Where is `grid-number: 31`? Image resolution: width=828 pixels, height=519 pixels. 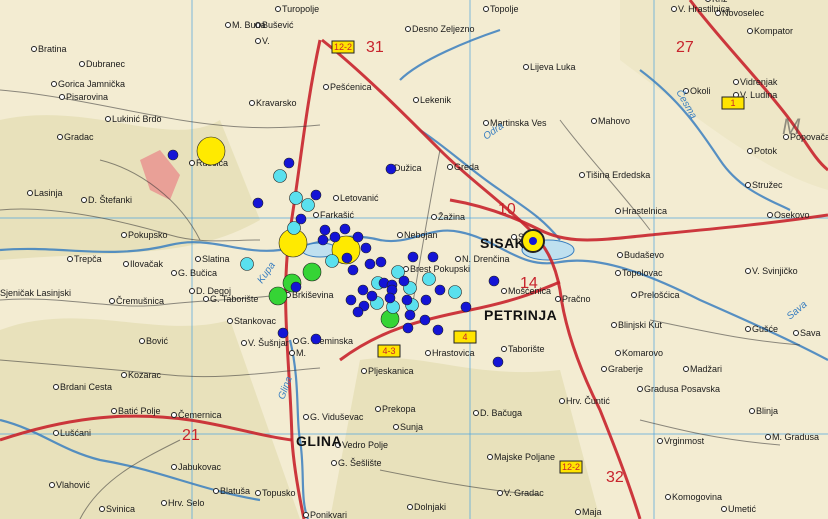 grid-number: 31 is located at coordinates (375, 47).